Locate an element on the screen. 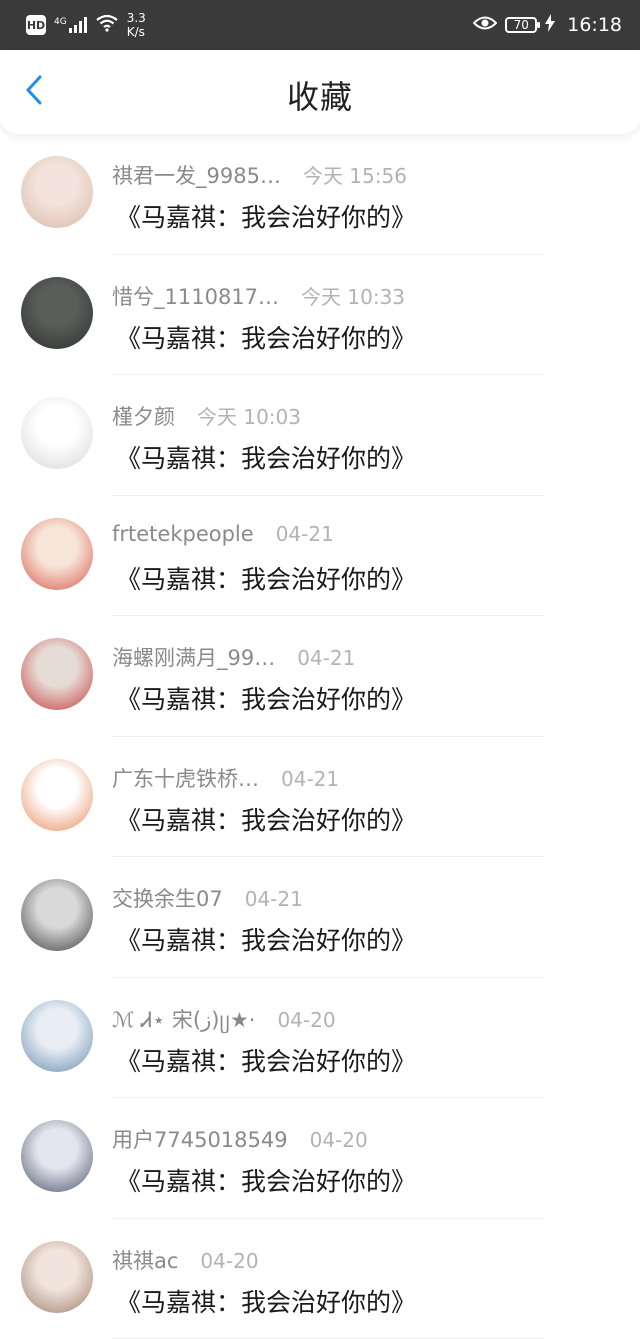 This screenshot has width=640, height=1339. item-meta: 用户7745018549 04-20 is located at coordinates (240, 1139).